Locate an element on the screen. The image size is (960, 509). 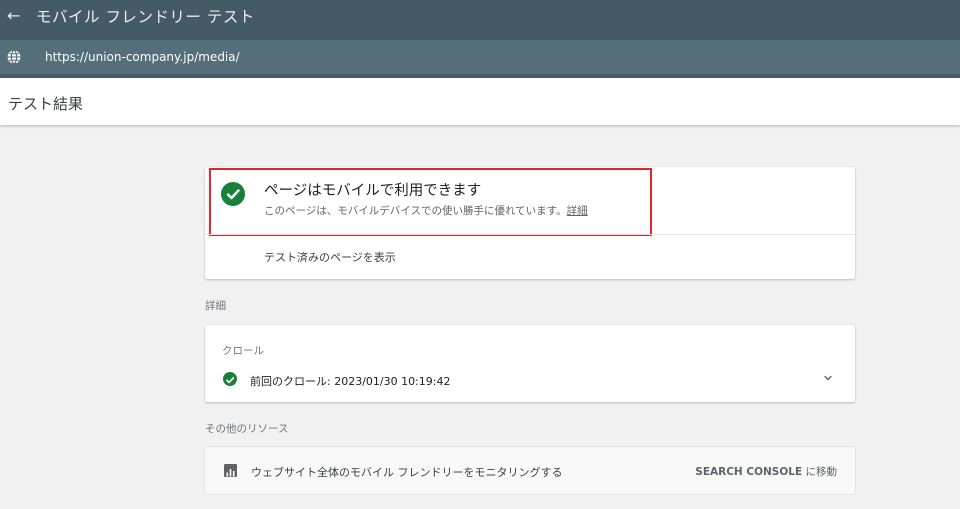
crawl-card: クロール 前回のクロール: 2023/01/30 10:19:42 is located at coordinates (530, 363).